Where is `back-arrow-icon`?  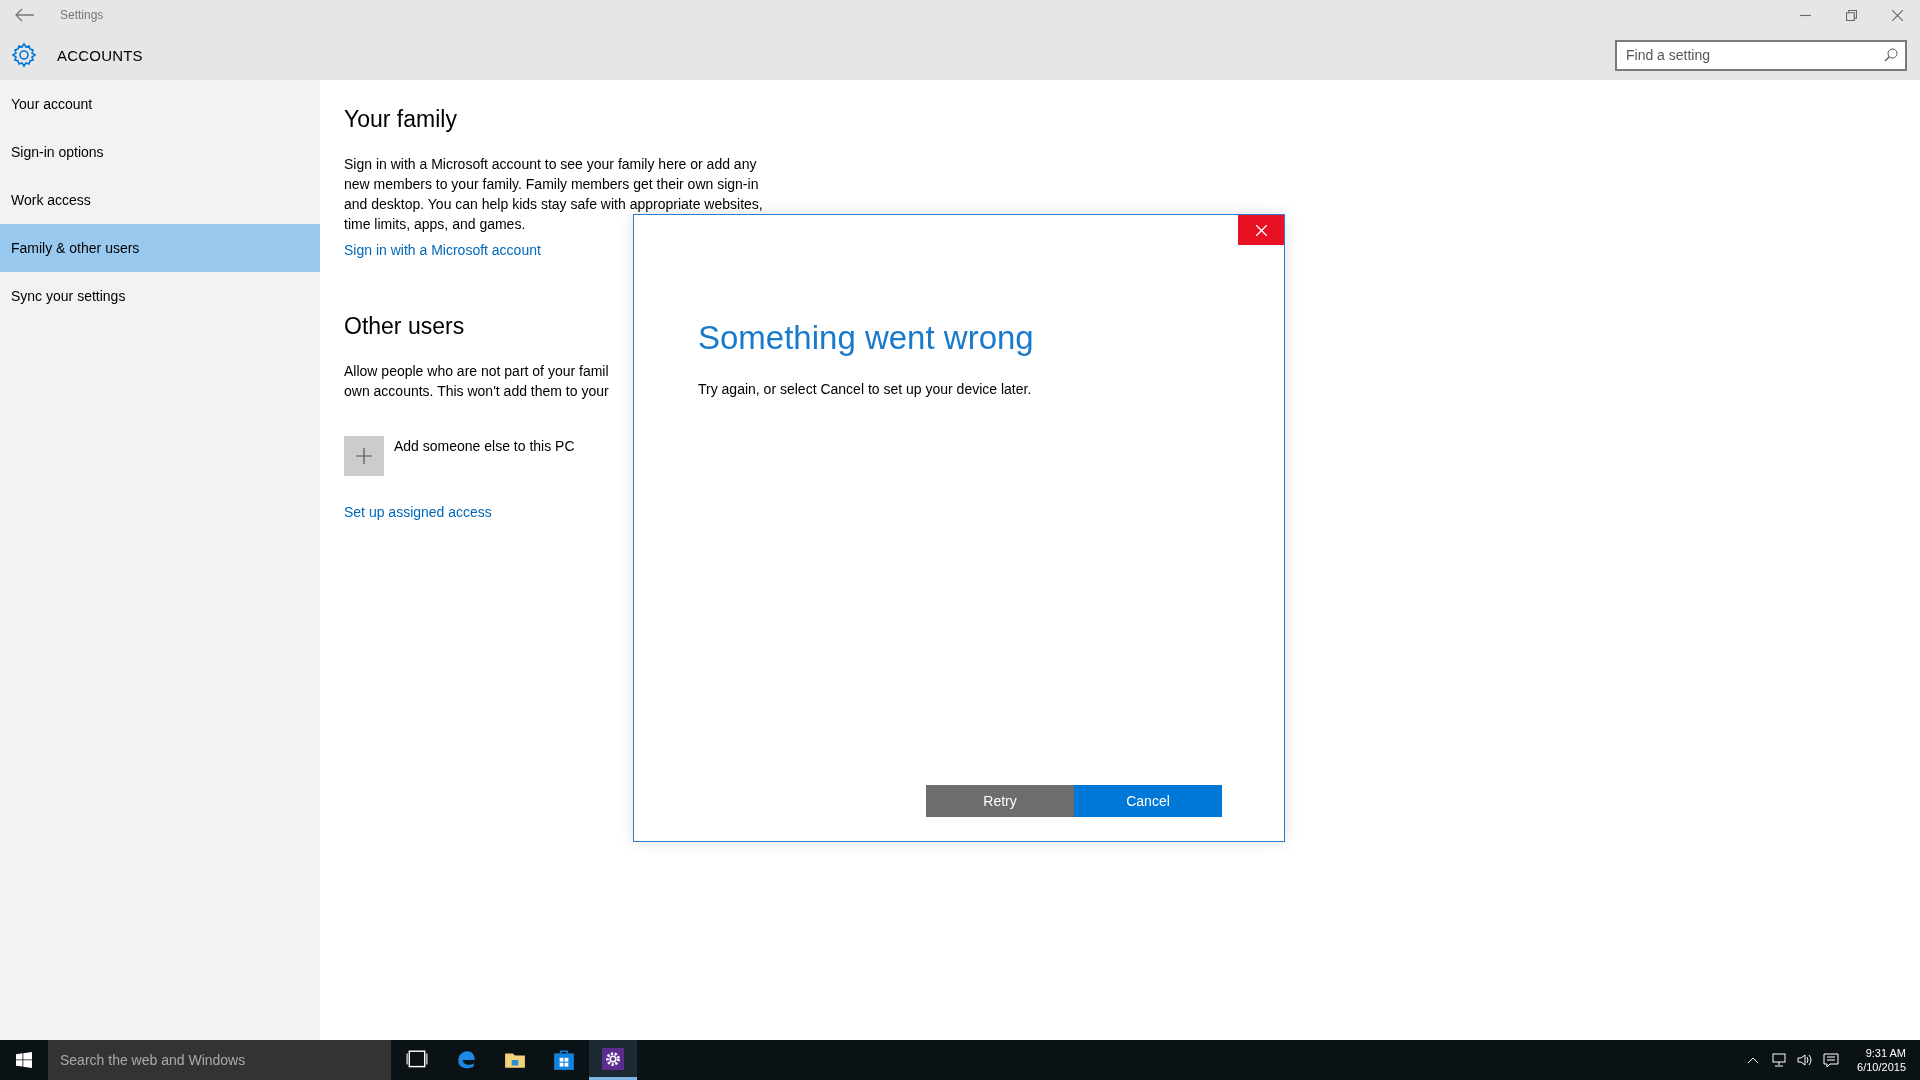
back-arrow-icon is located at coordinates (25, 15).